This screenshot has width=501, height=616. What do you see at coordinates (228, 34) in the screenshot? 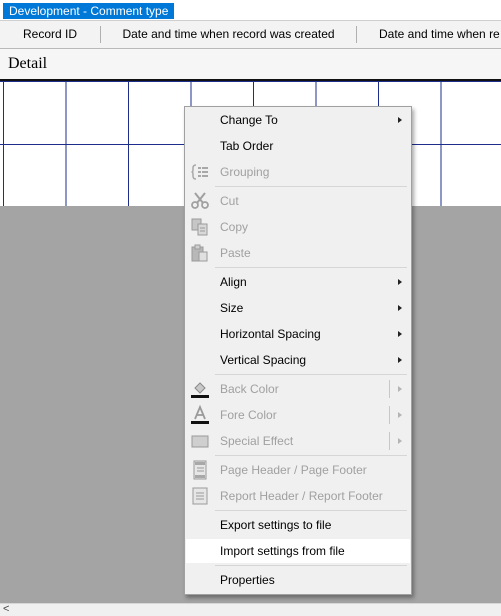
I see `column-header-created: Date and time when record was created` at bounding box center [228, 34].